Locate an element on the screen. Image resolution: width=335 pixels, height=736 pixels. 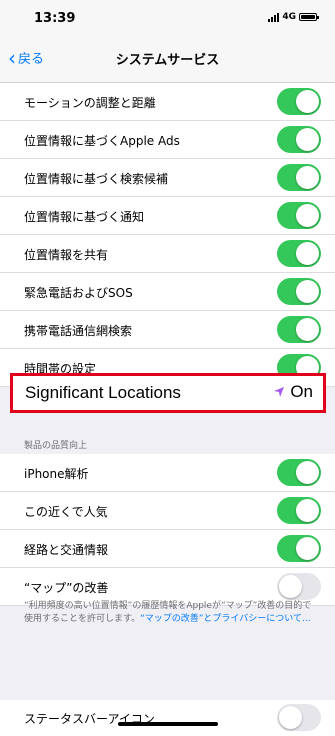
network-label: 4G is located at coordinates (289, 17).